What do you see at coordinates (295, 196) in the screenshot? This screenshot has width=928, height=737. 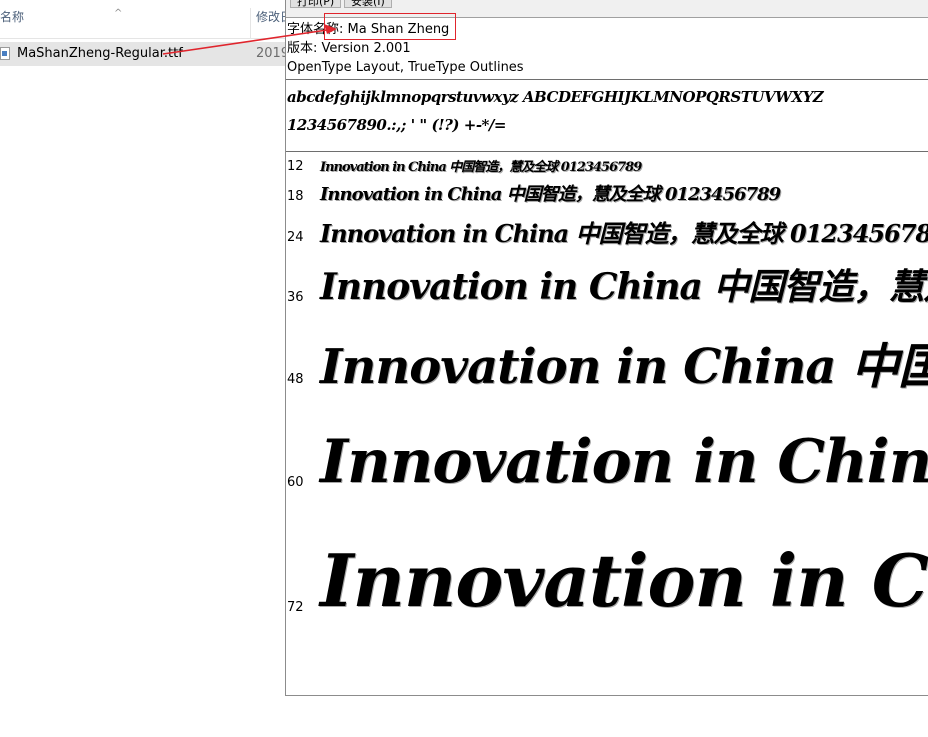 I see `sample-size-label: 18` at bounding box center [295, 196].